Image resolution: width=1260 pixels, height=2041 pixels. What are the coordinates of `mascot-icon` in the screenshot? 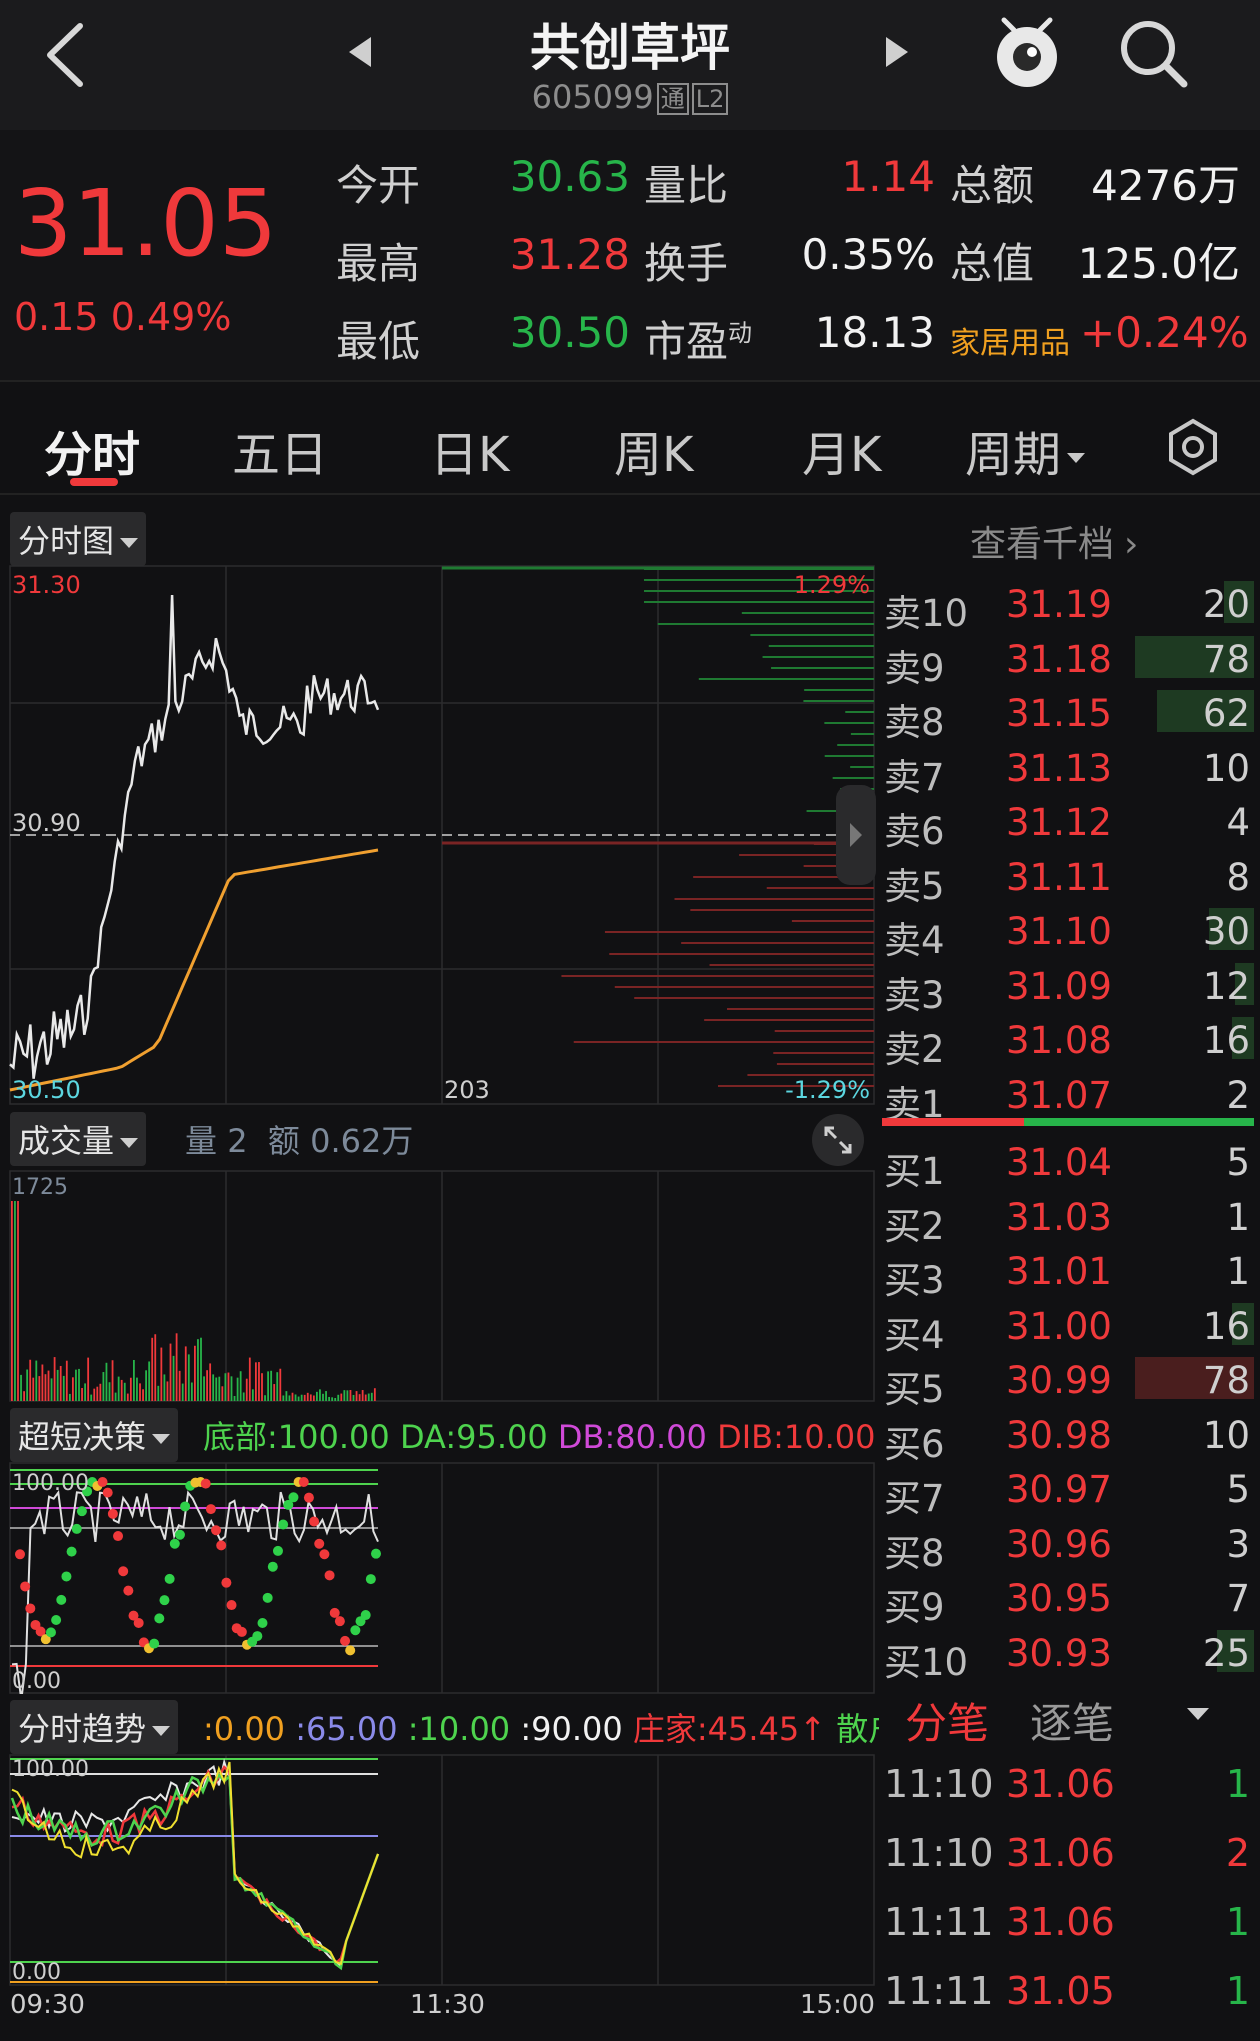 It's located at (1027, 52).